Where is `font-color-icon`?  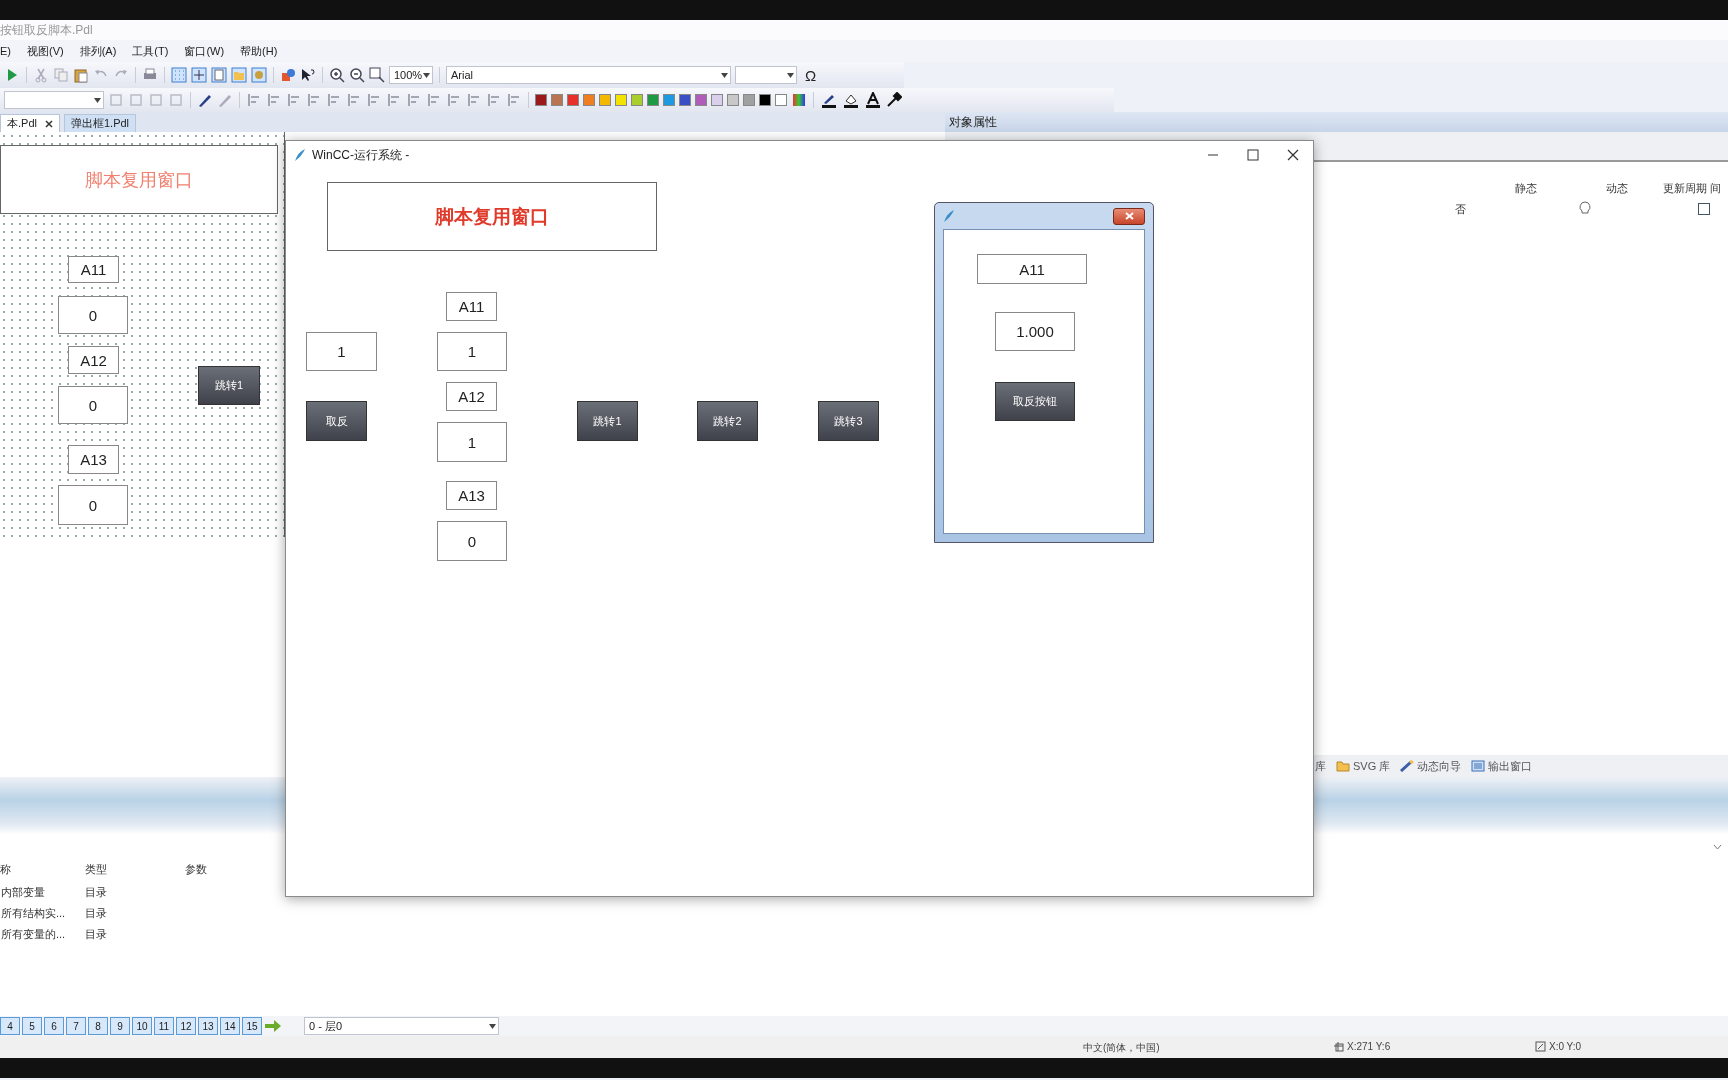 font-color-icon is located at coordinates (873, 100).